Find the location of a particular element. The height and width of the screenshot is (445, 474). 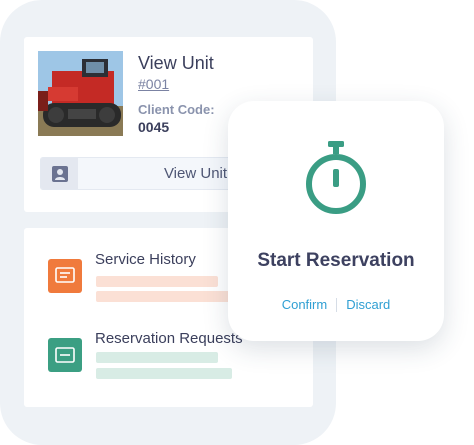

receipt-icon is located at coordinates (65, 276).